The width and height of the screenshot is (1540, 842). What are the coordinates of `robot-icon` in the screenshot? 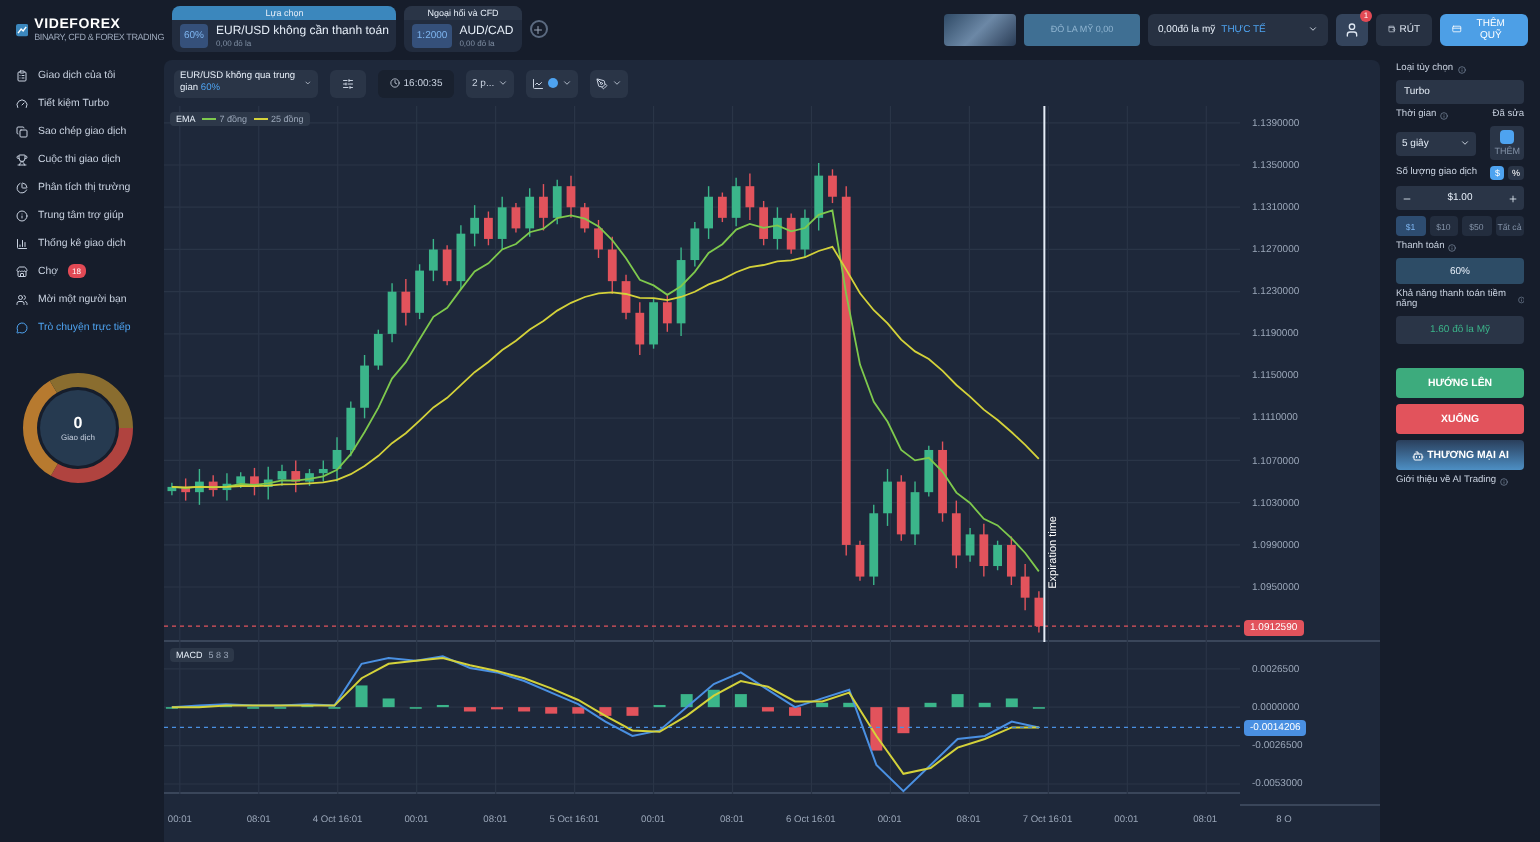 It's located at (1417, 455).